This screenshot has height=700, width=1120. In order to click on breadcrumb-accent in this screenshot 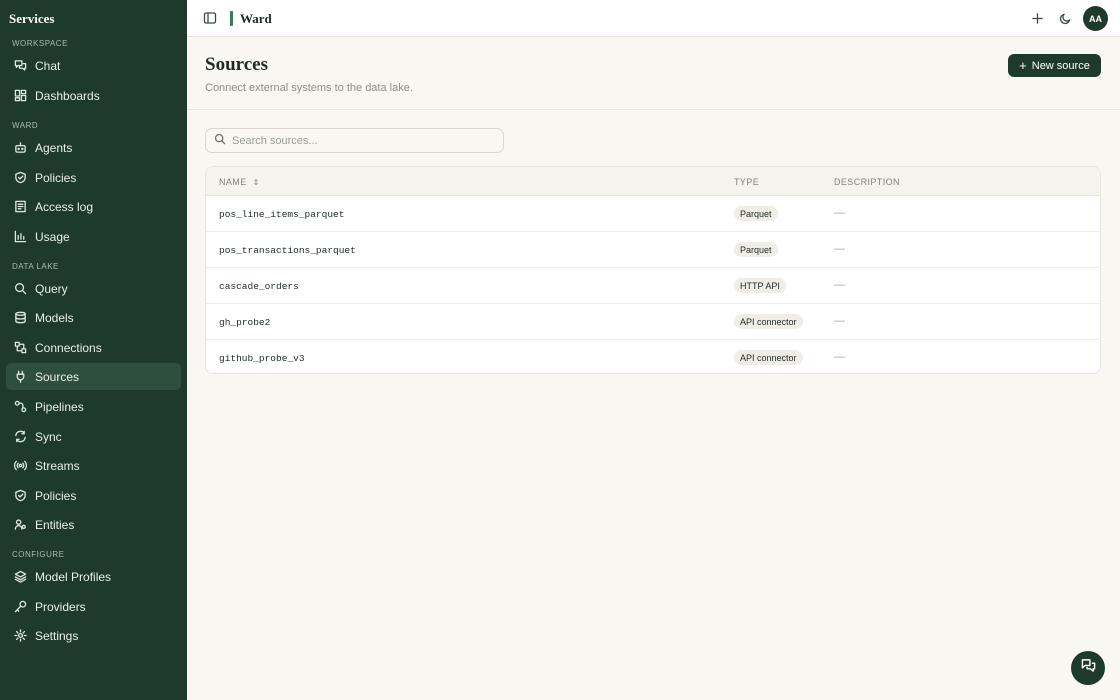, I will do `click(231, 18)`.